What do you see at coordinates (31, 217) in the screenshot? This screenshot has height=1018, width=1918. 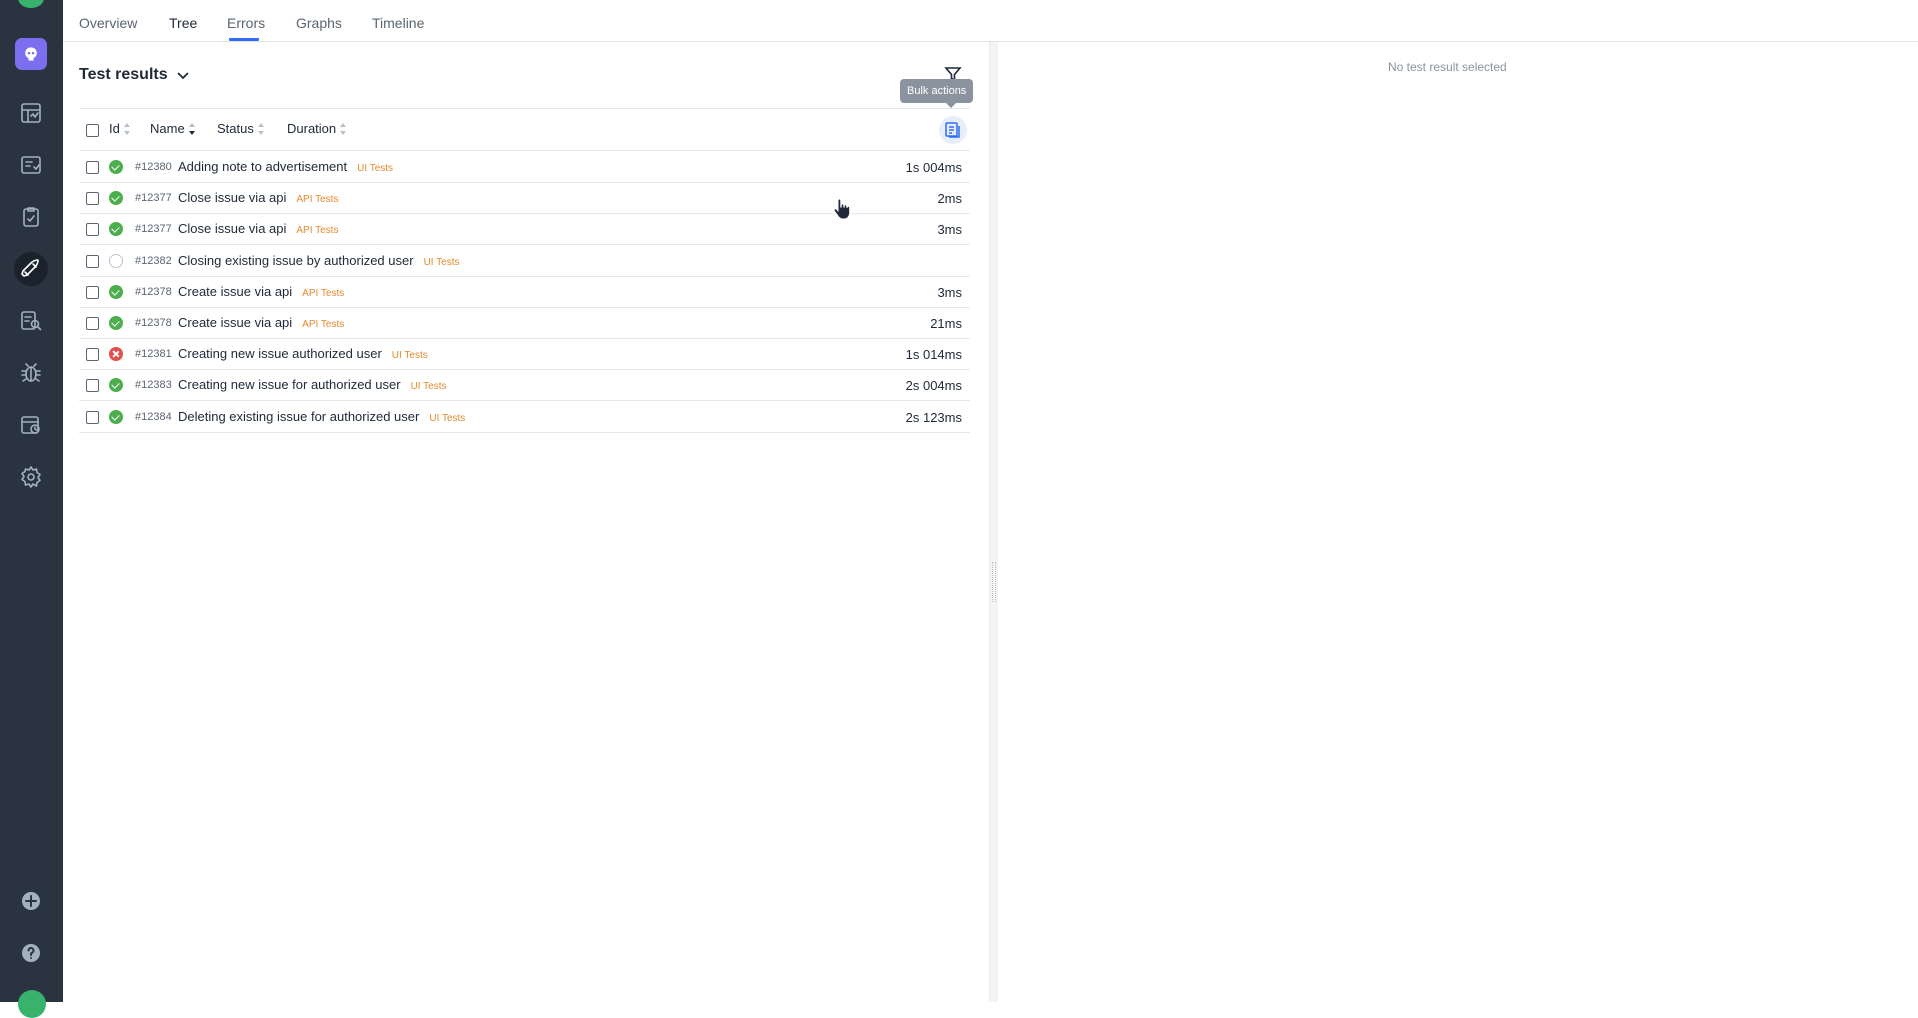 I see `test-plans-icon` at bounding box center [31, 217].